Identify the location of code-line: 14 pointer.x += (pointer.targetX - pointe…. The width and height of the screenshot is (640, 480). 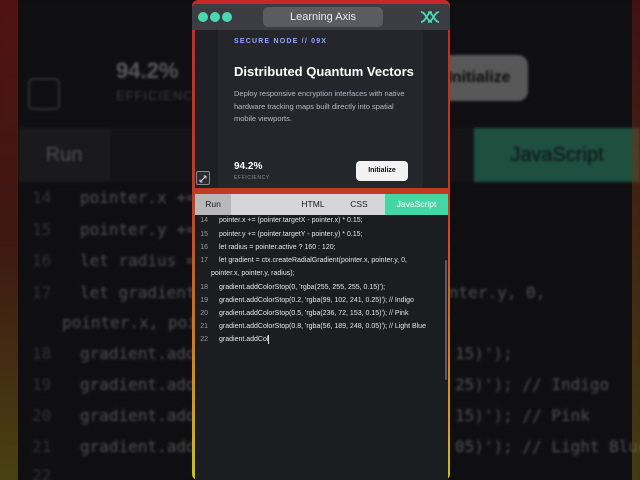
(321, 221).